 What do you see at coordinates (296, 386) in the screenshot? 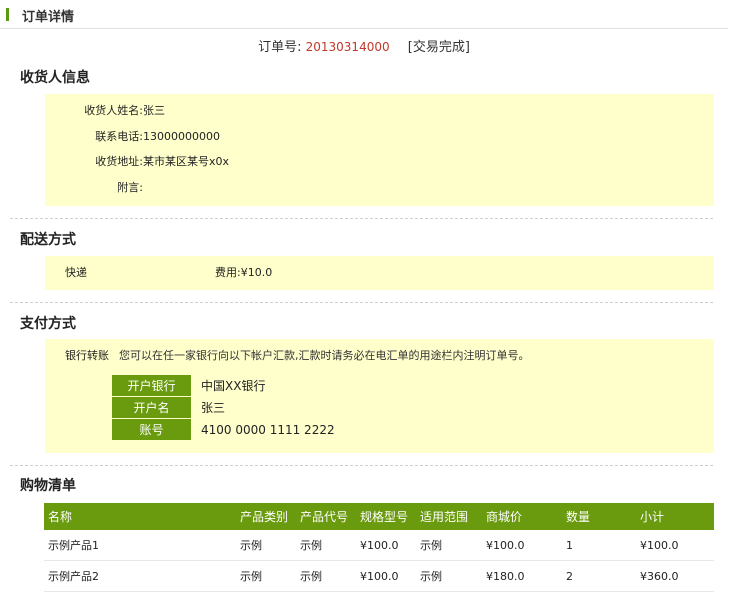
I see `bank-name-value: 中国XX银行` at bounding box center [296, 386].